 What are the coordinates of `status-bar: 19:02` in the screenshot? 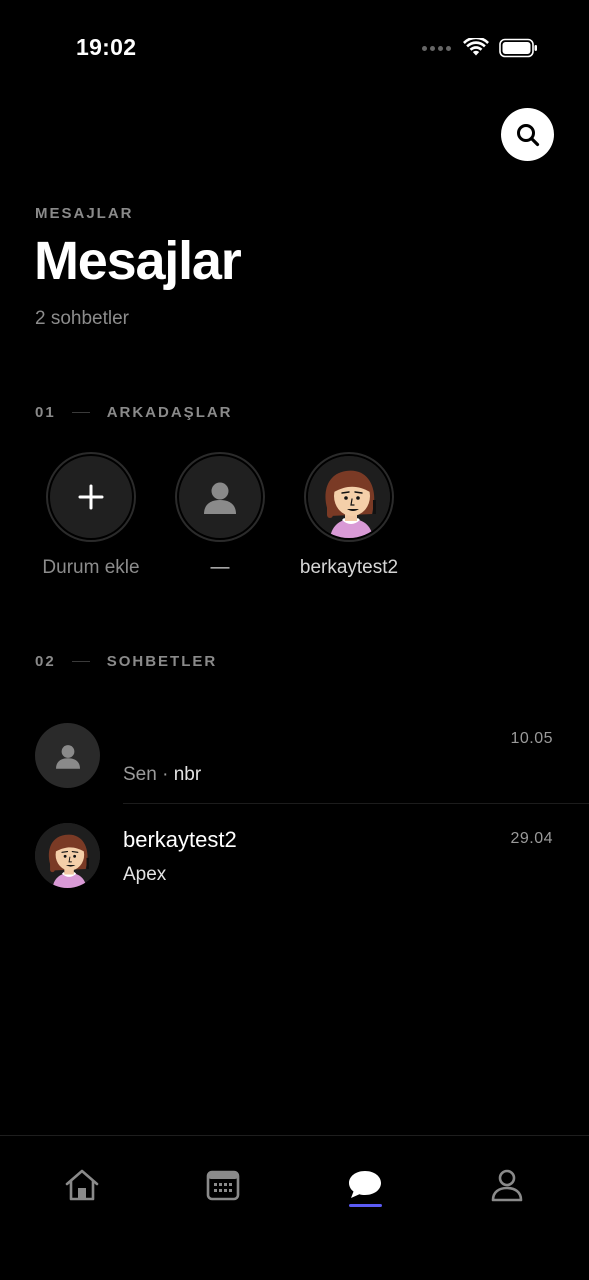 It's located at (294, 47).